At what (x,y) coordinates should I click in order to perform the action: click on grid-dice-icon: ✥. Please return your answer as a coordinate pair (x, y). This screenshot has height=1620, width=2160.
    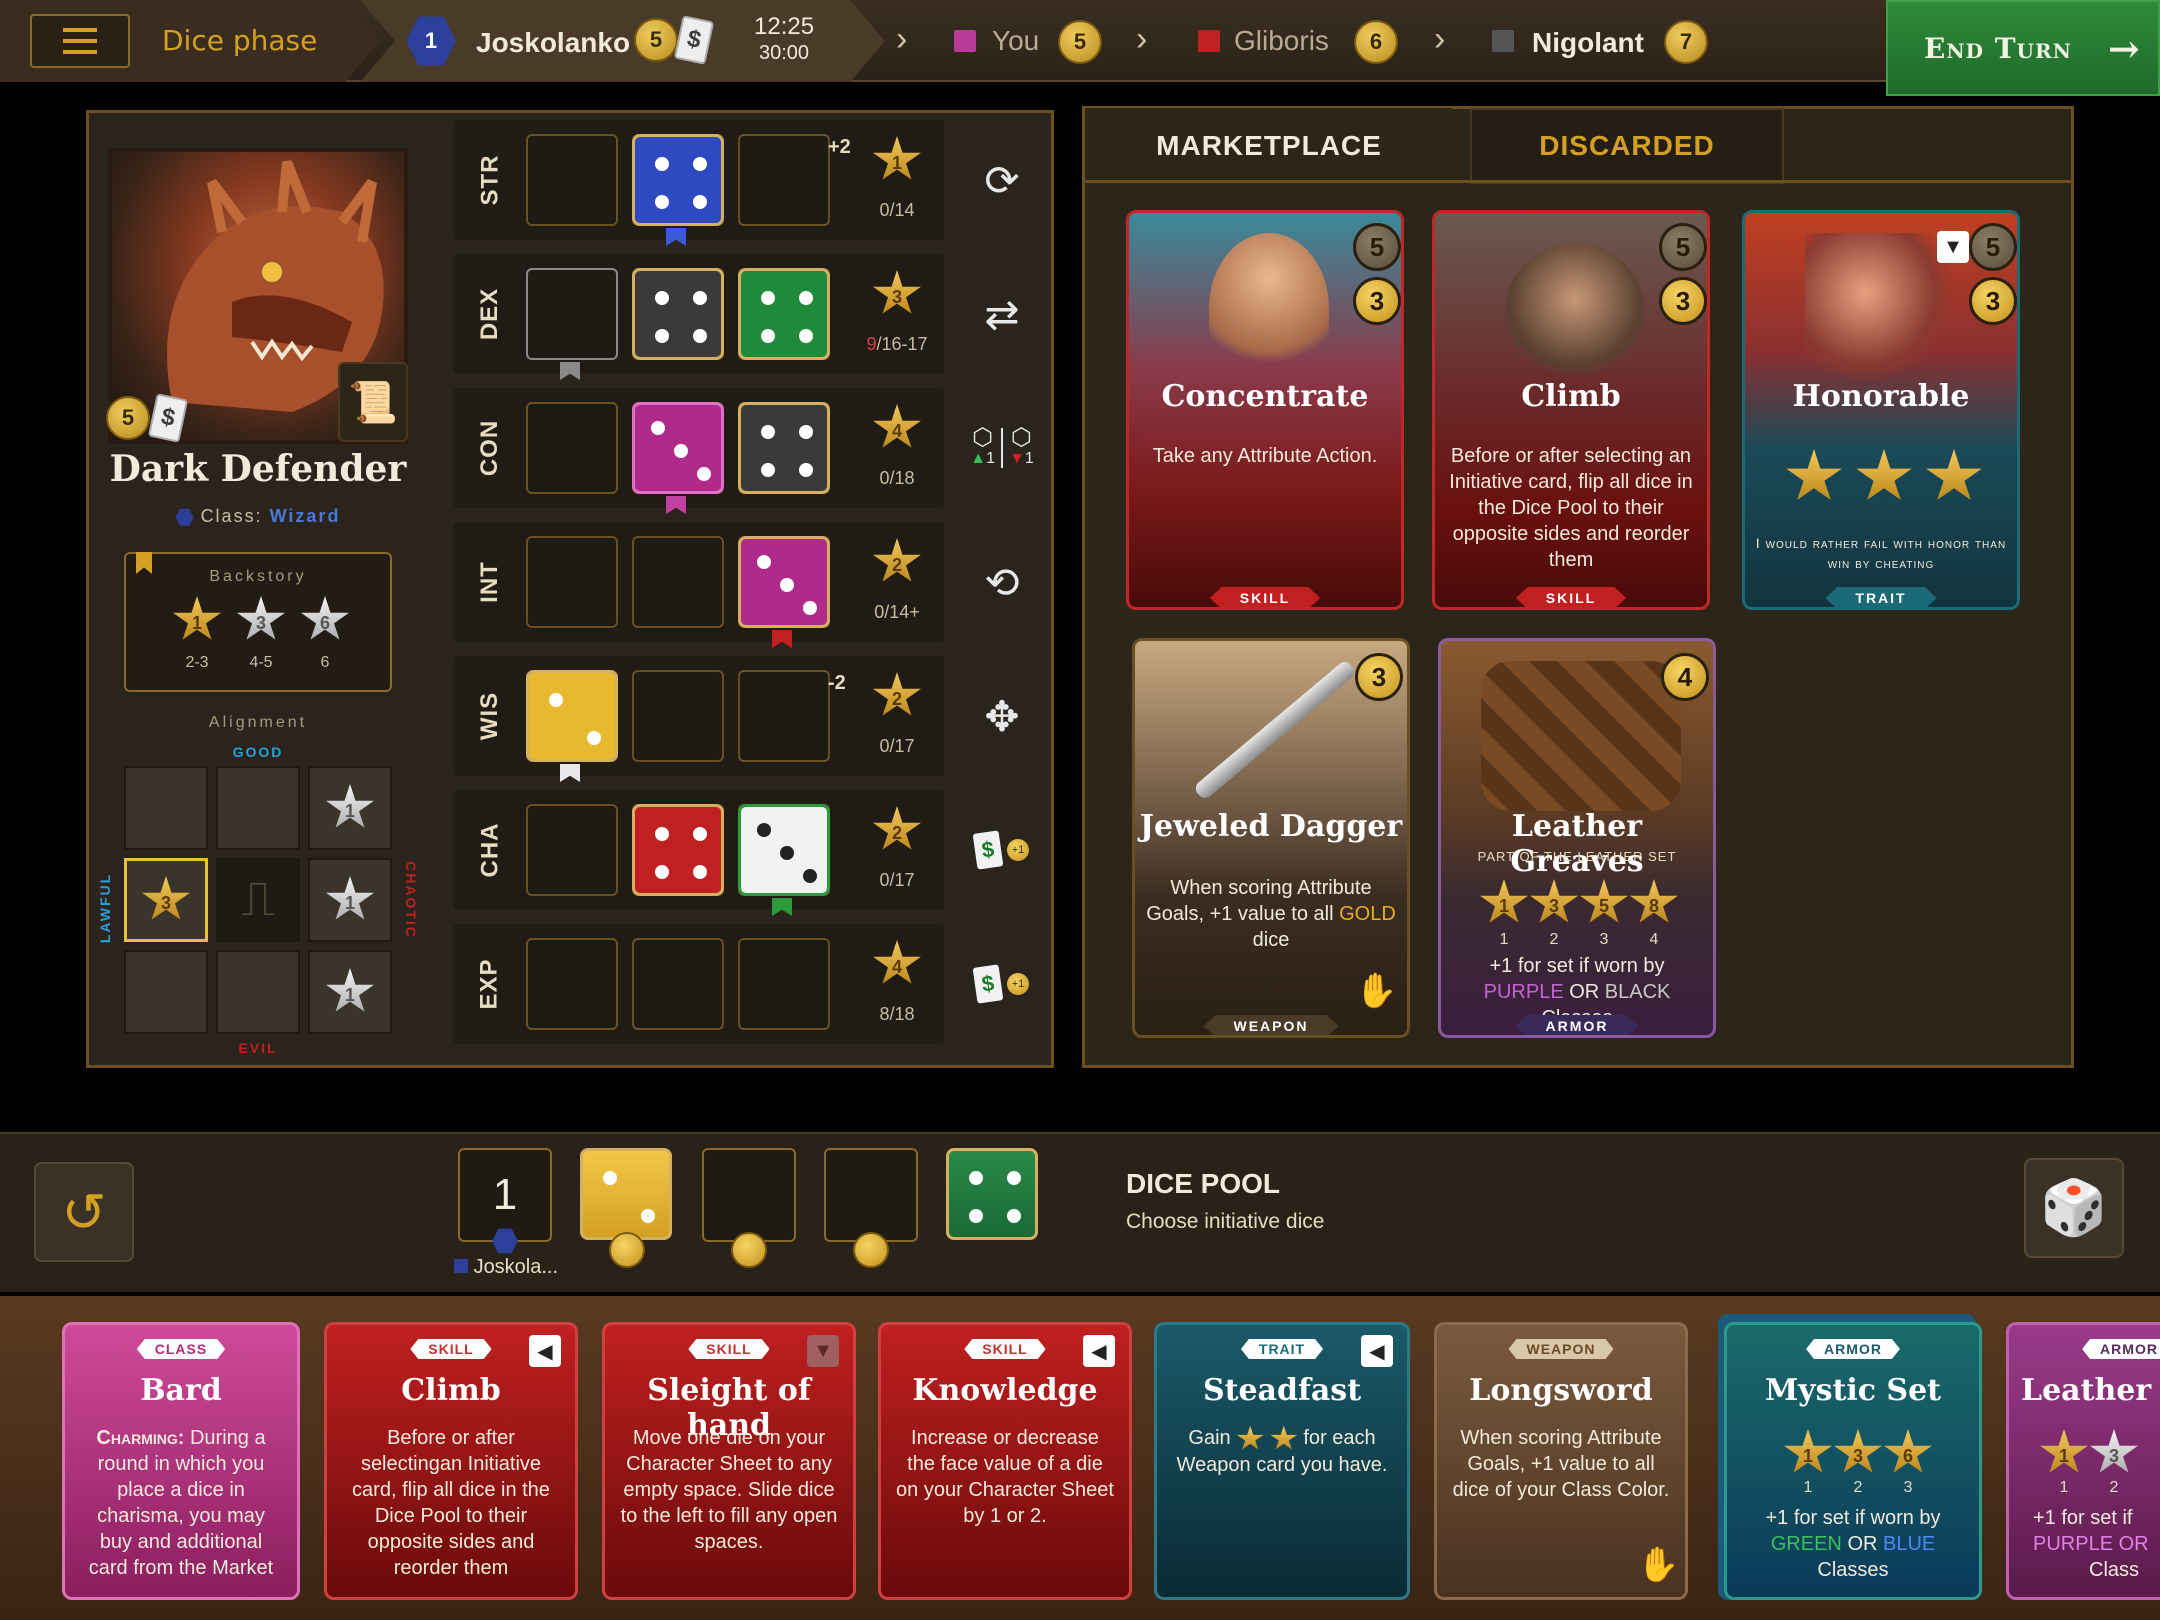
    Looking at the image, I should click on (1002, 716).